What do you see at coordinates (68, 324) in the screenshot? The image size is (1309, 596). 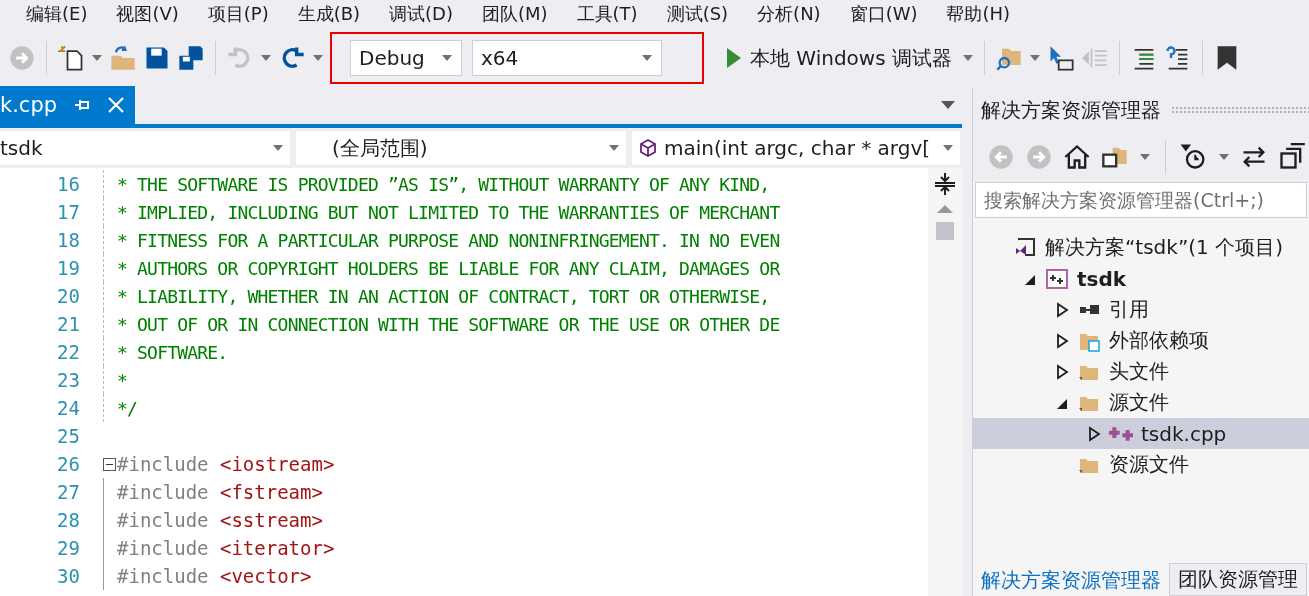 I see `line-number: 21` at bounding box center [68, 324].